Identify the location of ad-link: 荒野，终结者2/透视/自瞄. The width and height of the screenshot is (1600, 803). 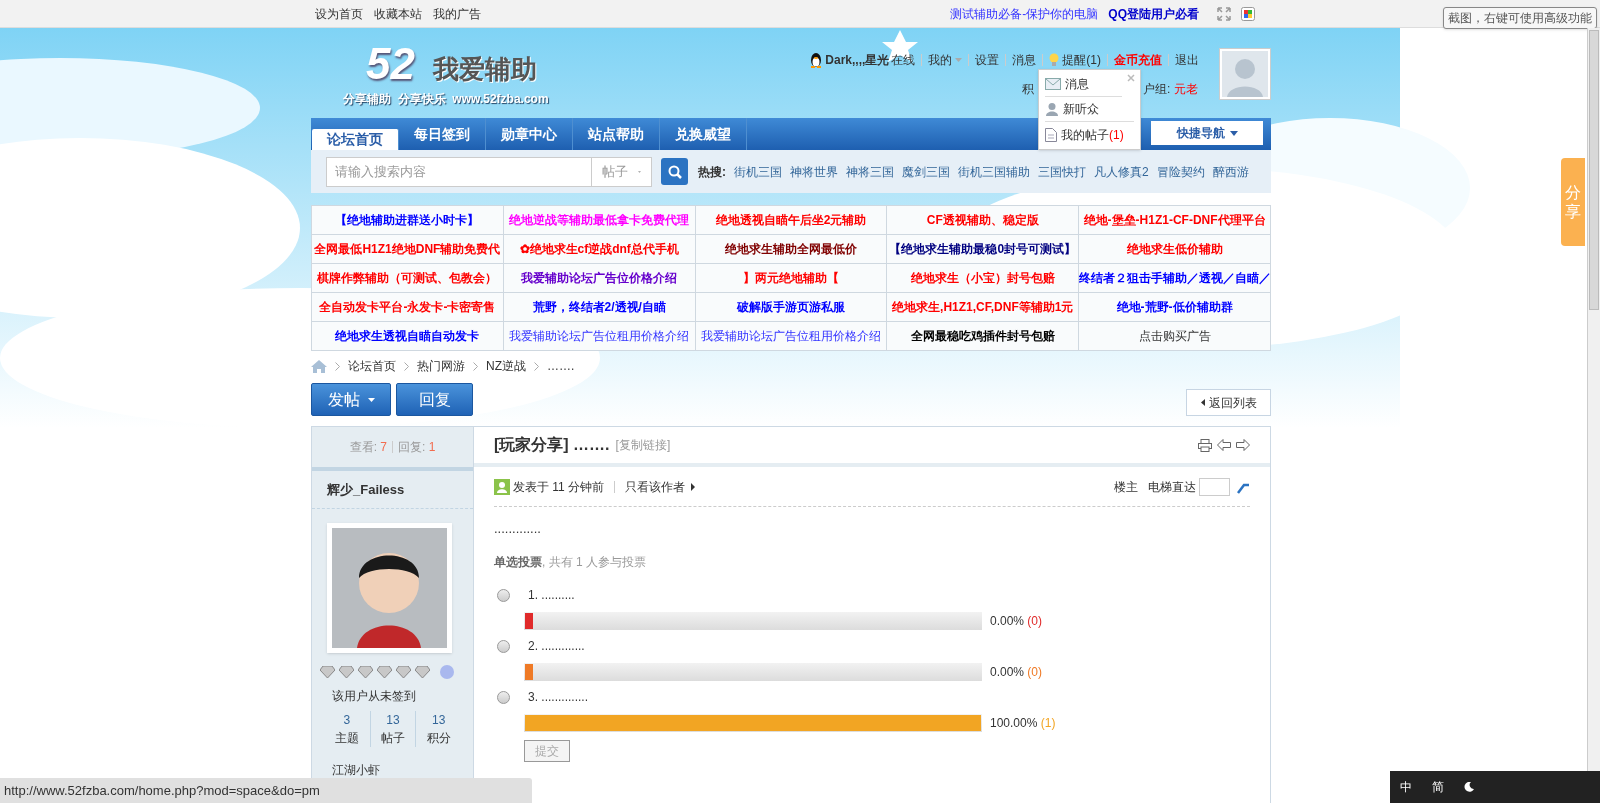
(599, 307).